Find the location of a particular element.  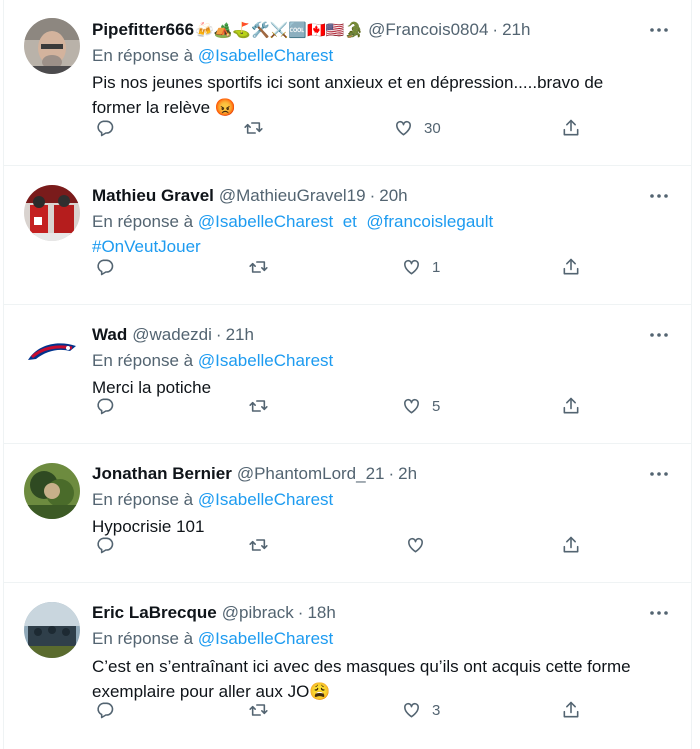

mention-joiner: et is located at coordinates (349, 221).